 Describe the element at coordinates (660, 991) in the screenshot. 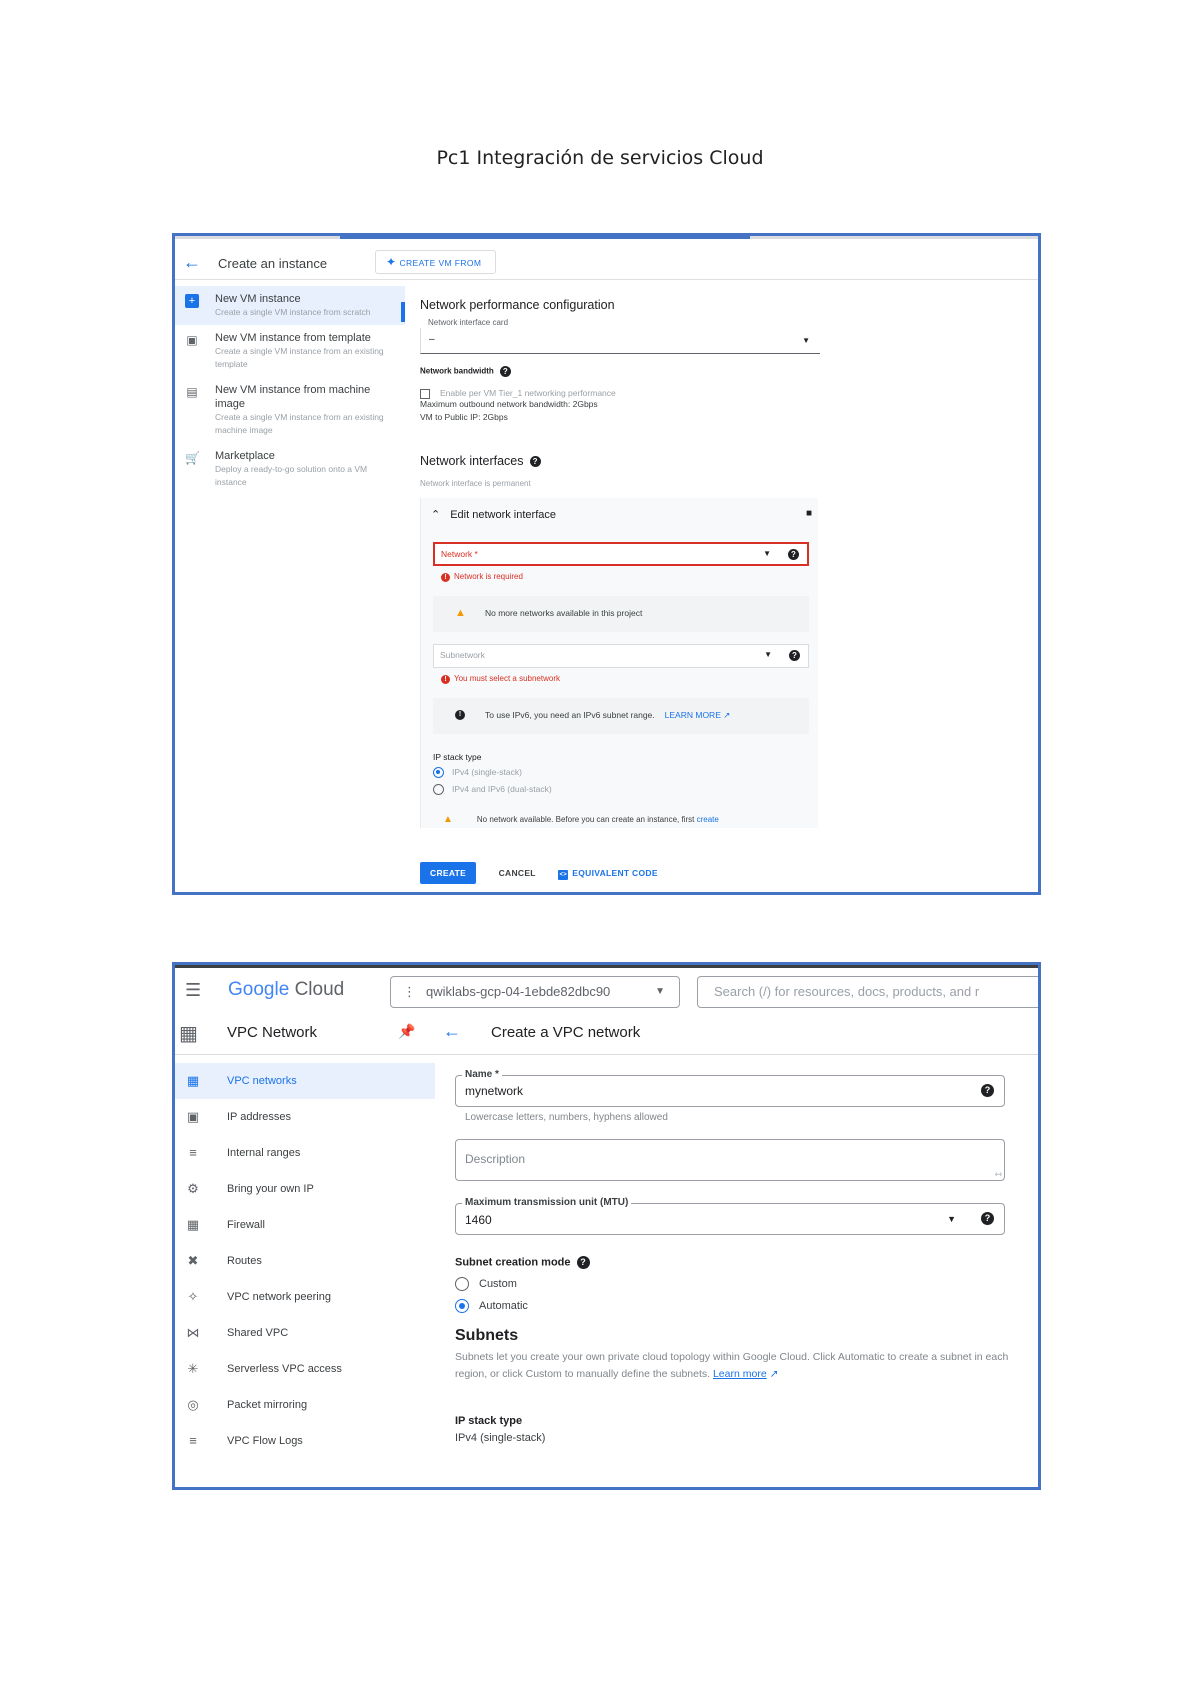

I see `dropdown-arrow-icon: ▼` at that location.